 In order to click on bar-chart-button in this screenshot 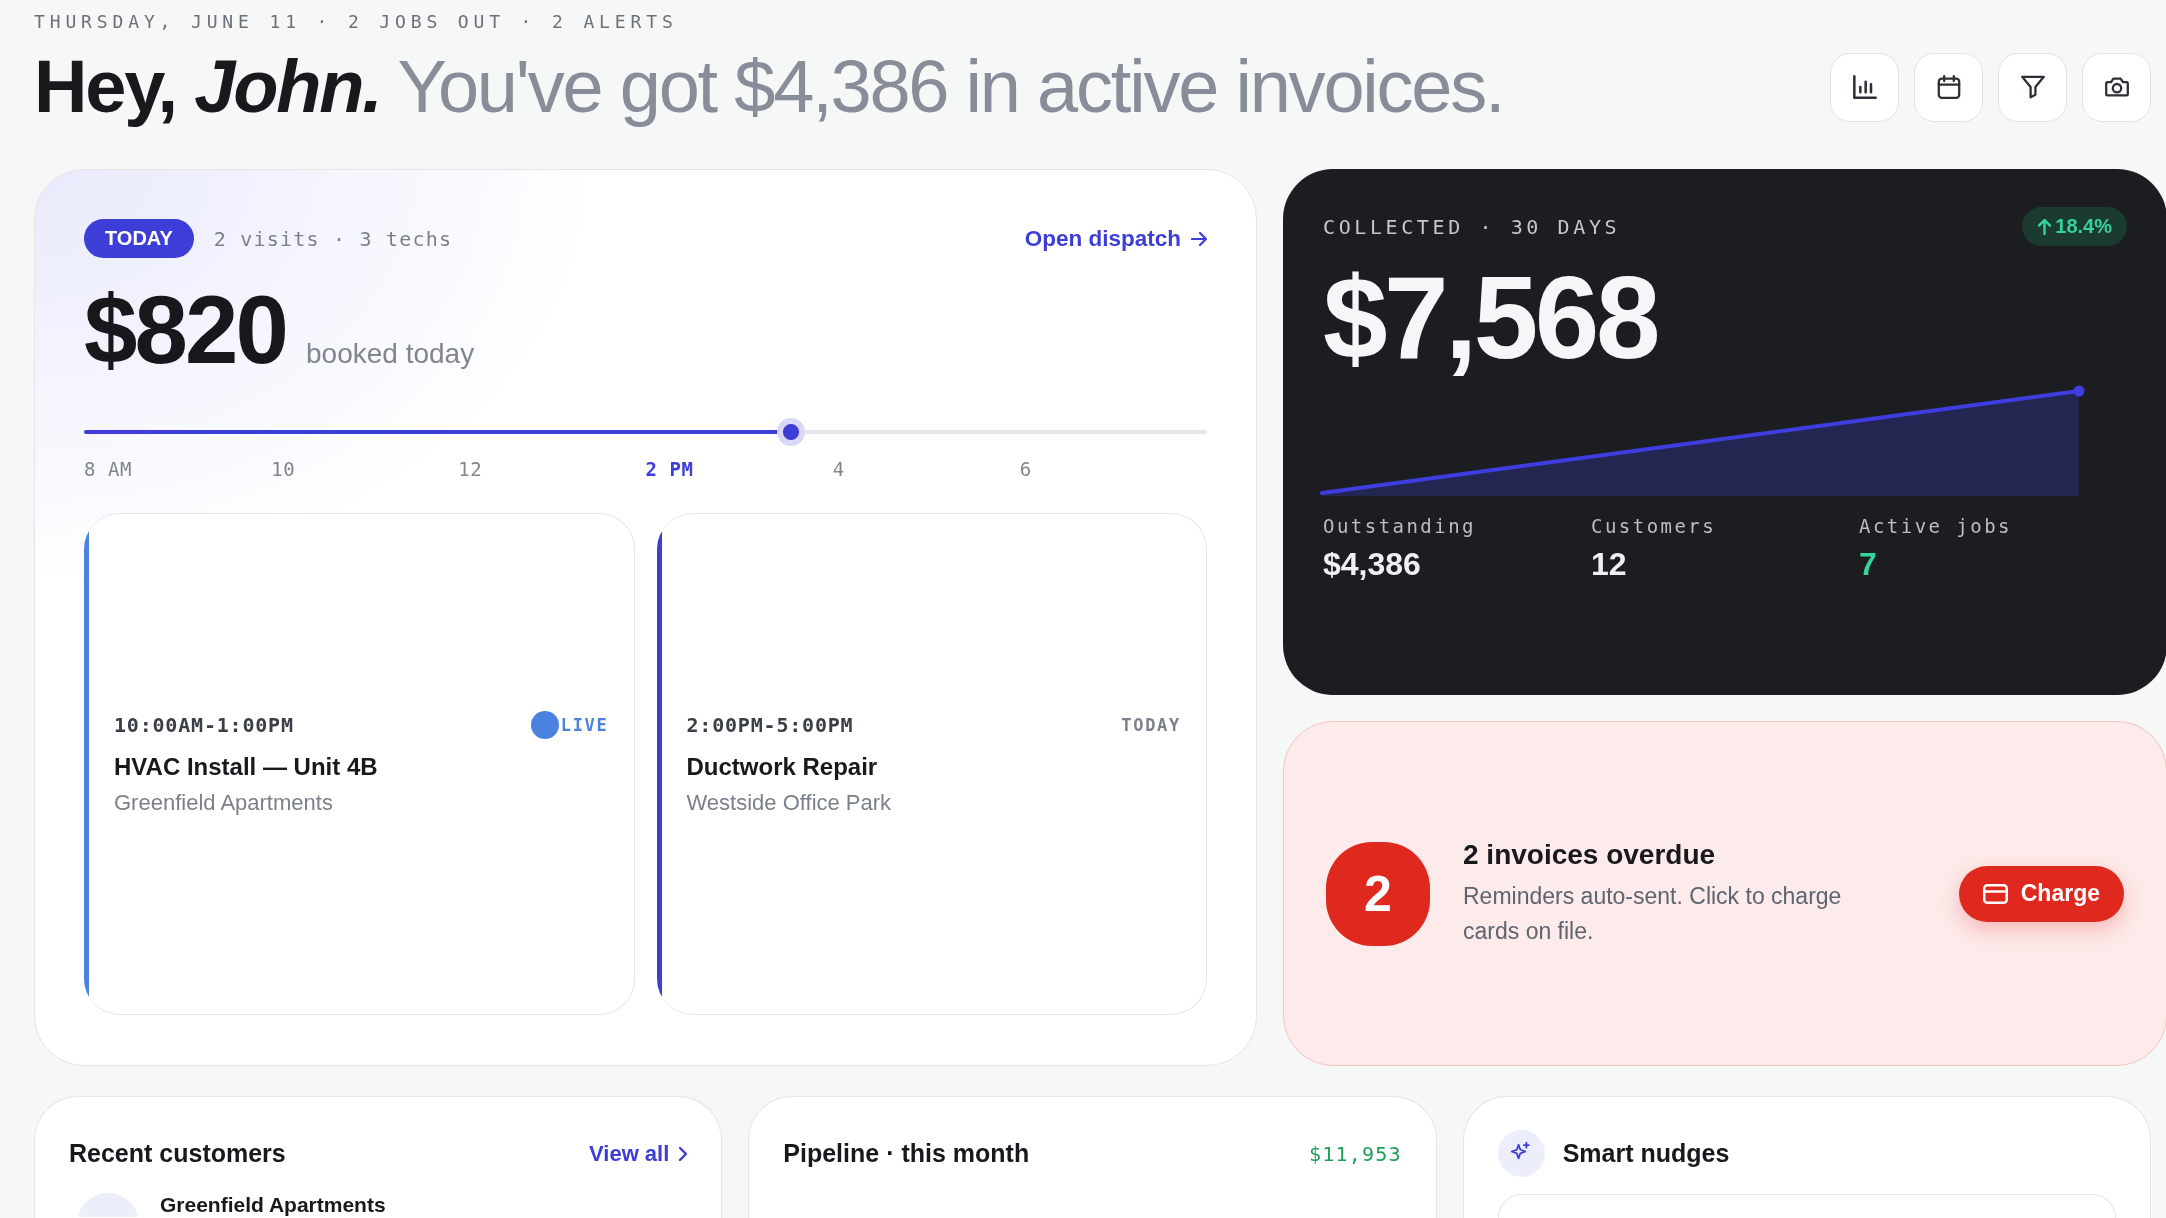, I will do `click(1864, 87)`.